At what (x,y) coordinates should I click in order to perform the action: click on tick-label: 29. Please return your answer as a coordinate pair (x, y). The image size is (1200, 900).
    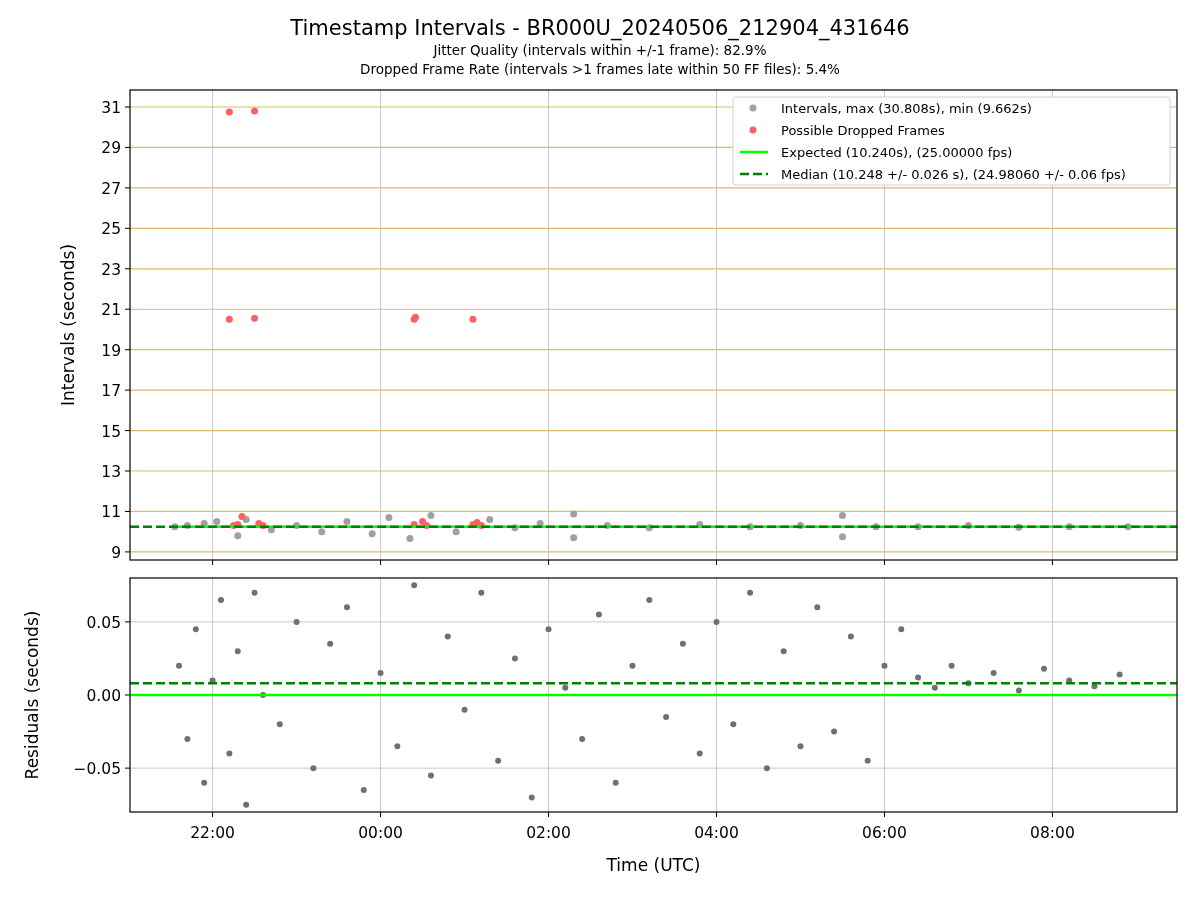
    Looking at the image, I should click on (111, 148).